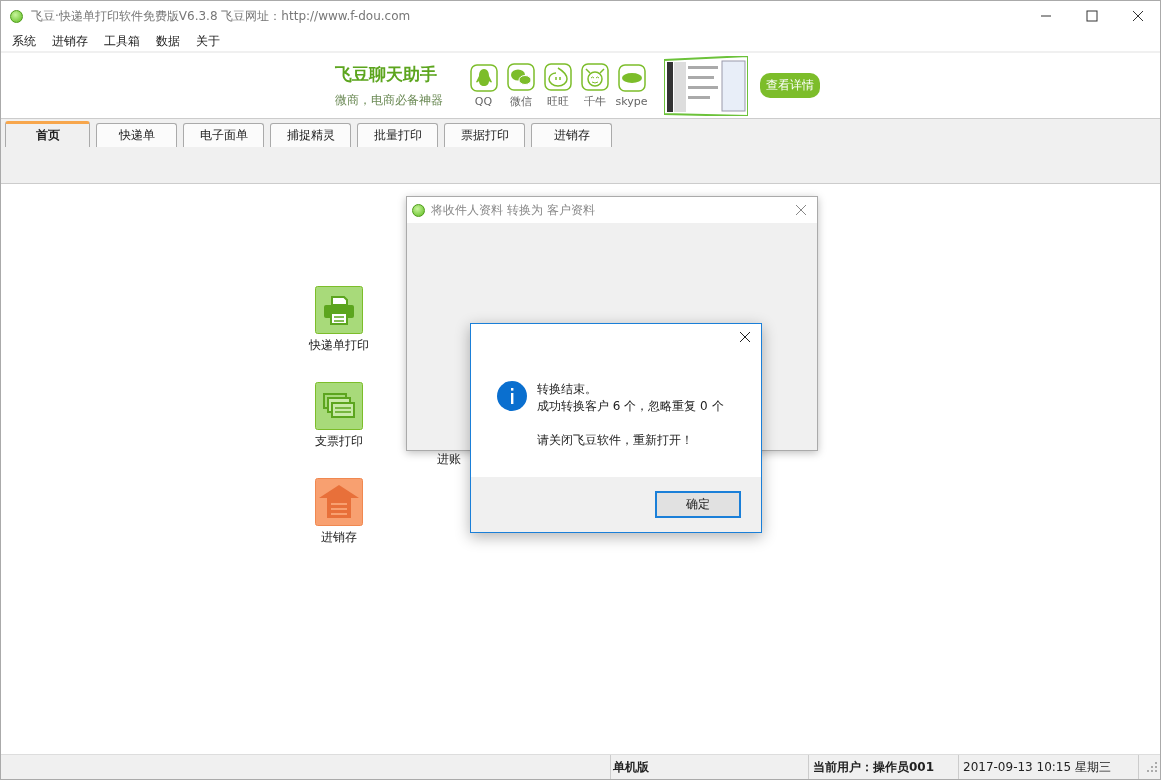 The height and width of the screenshot is (780, 1161). What do you see at coordinates (557, 76) in the screenshot?
I see `smiley-icon` at bounding box center [557, 76].